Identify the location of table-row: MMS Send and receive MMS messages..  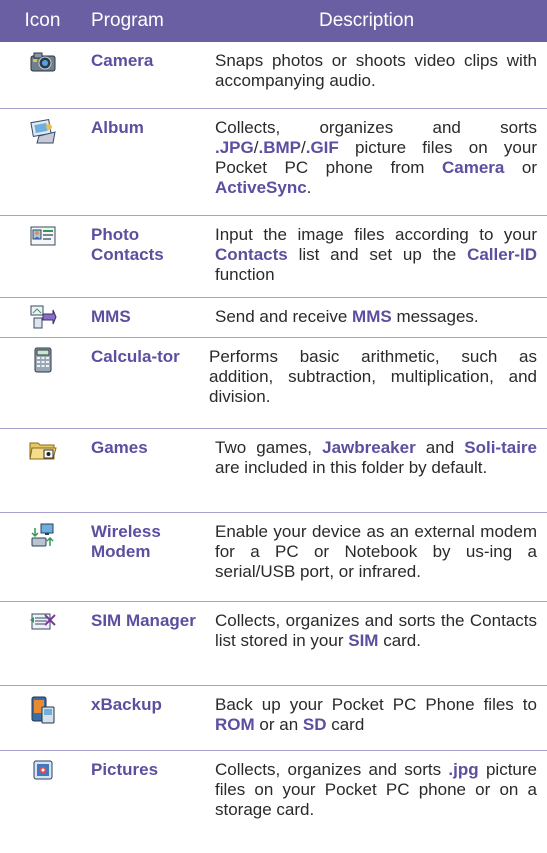
(273, 318).